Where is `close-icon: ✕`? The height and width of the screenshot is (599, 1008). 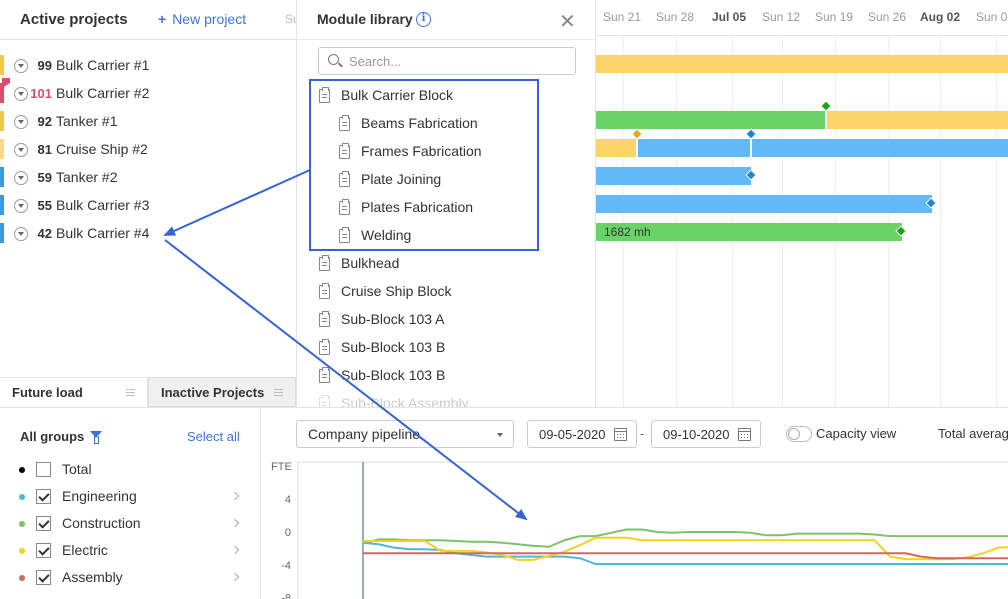
close-icon: ✕ is located at coordinates (567, 21).